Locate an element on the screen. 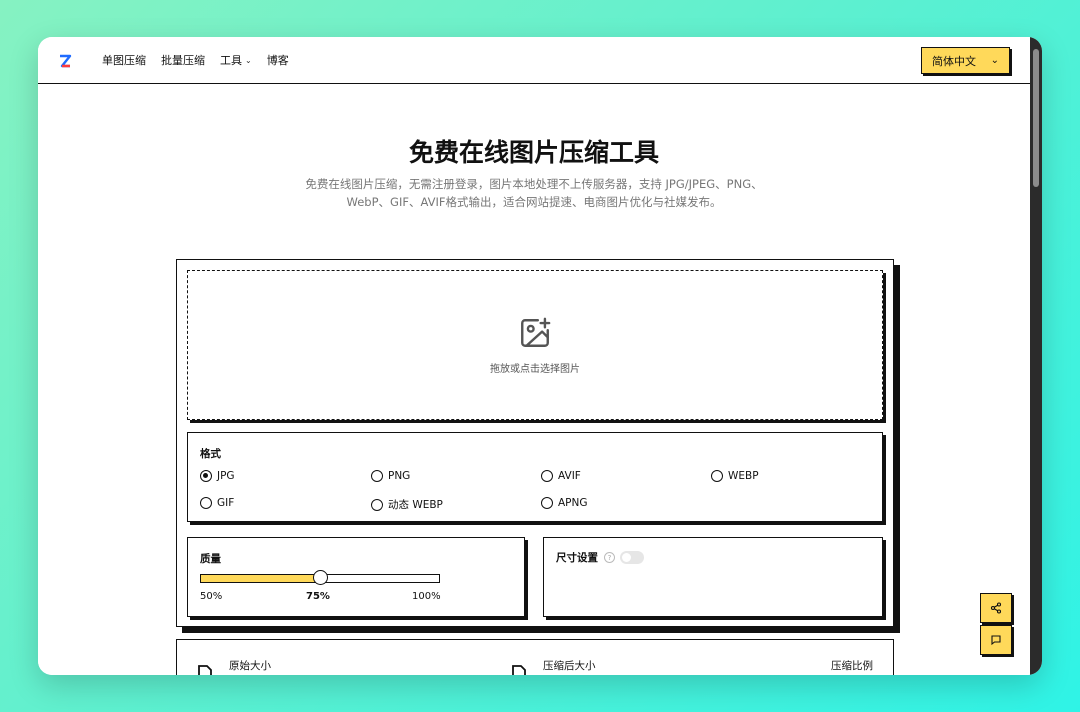 Image resolution: width=1080 pixels, height=712 pixels. nav-blog: 博客 is located at coordinates (278, 60).